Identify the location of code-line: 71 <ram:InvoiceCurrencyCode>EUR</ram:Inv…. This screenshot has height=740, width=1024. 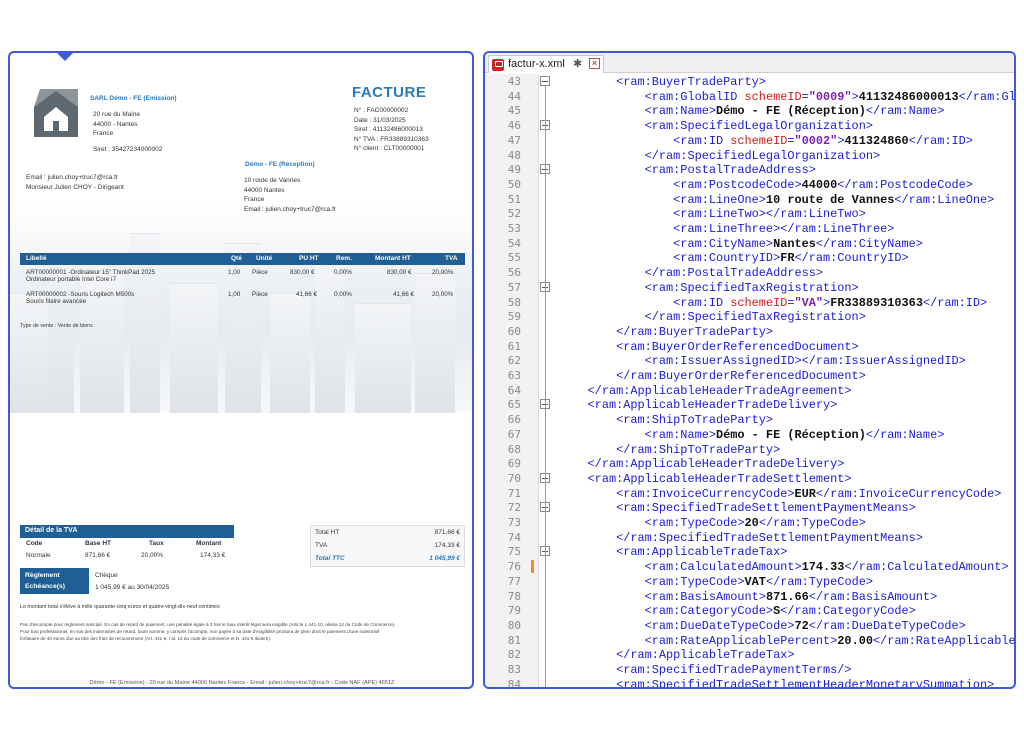
(749, 493).